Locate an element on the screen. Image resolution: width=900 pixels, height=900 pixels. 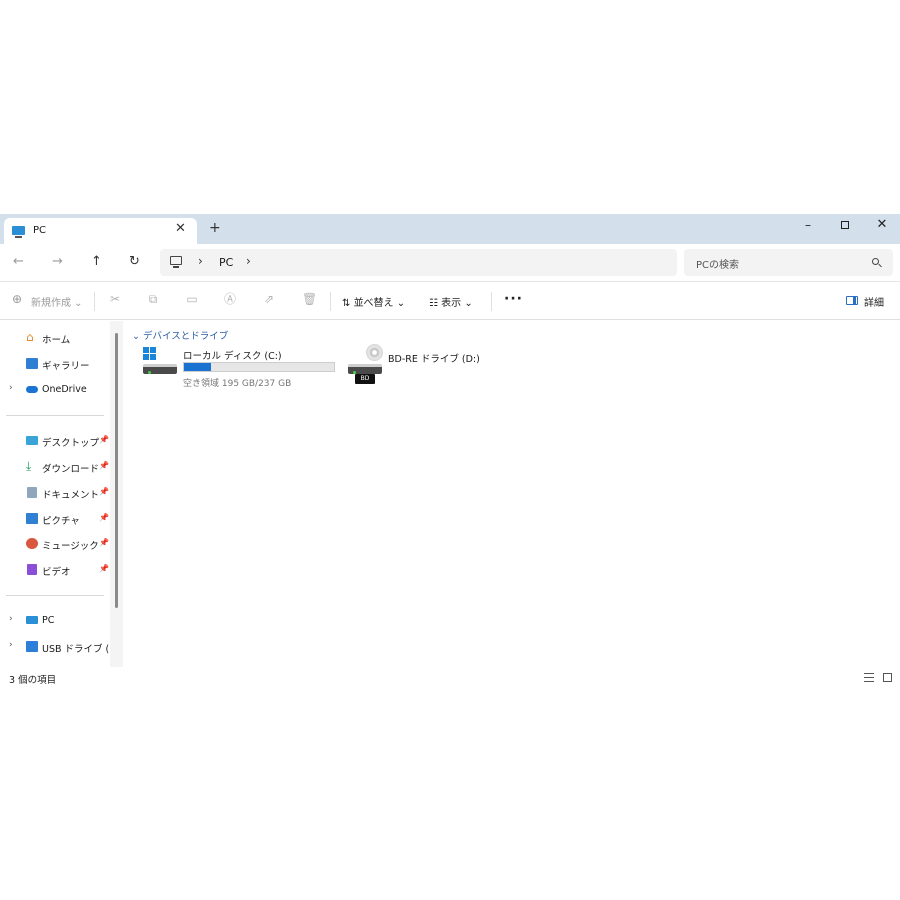
view-button: ☷ 表示 ⌄ is located at coordinates (451, 301).